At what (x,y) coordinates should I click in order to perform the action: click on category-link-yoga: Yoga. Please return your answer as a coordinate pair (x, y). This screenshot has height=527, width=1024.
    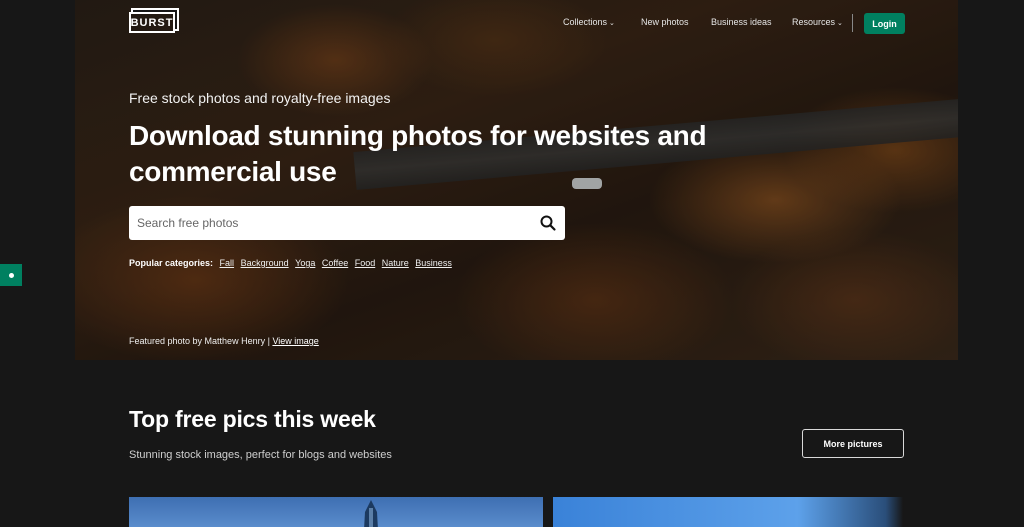
    Looking at the image, I should click on (305, 263).